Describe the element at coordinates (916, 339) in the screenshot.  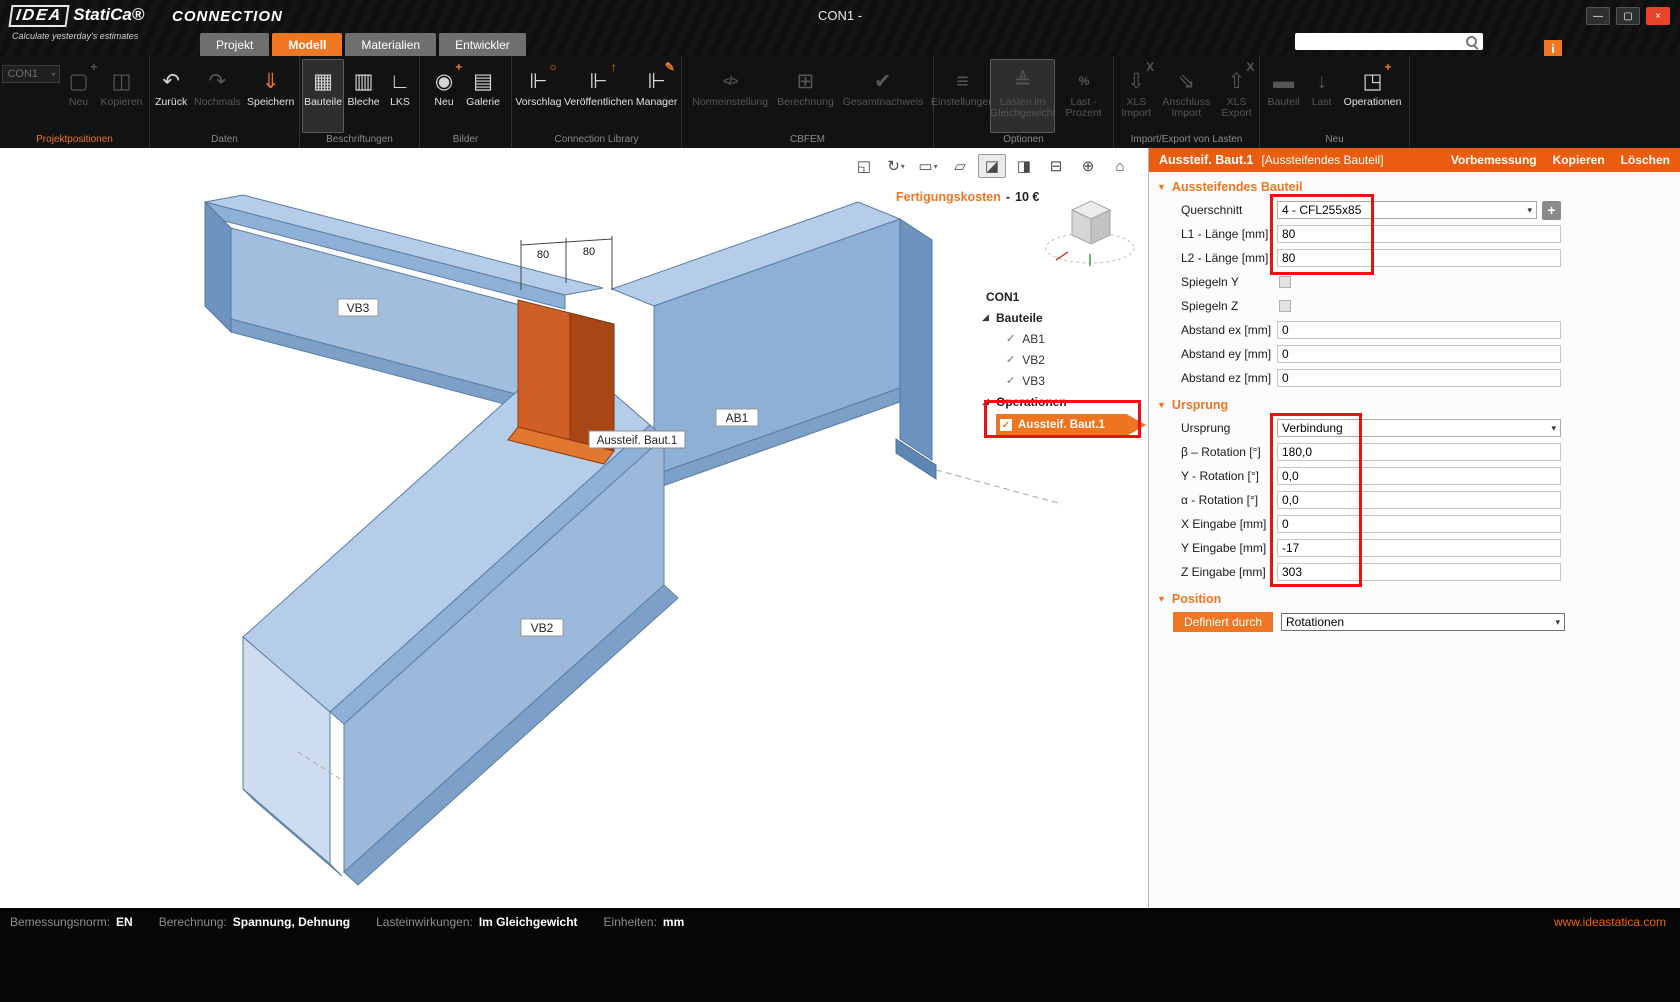
I see `beam-ab1-end-face` at that location.